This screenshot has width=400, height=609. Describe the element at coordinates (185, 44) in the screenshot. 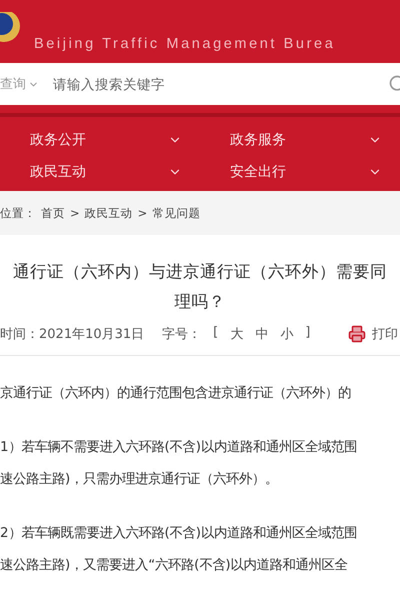

I see `site-subtitle: Beijing Traffic Management Burea` at that location.